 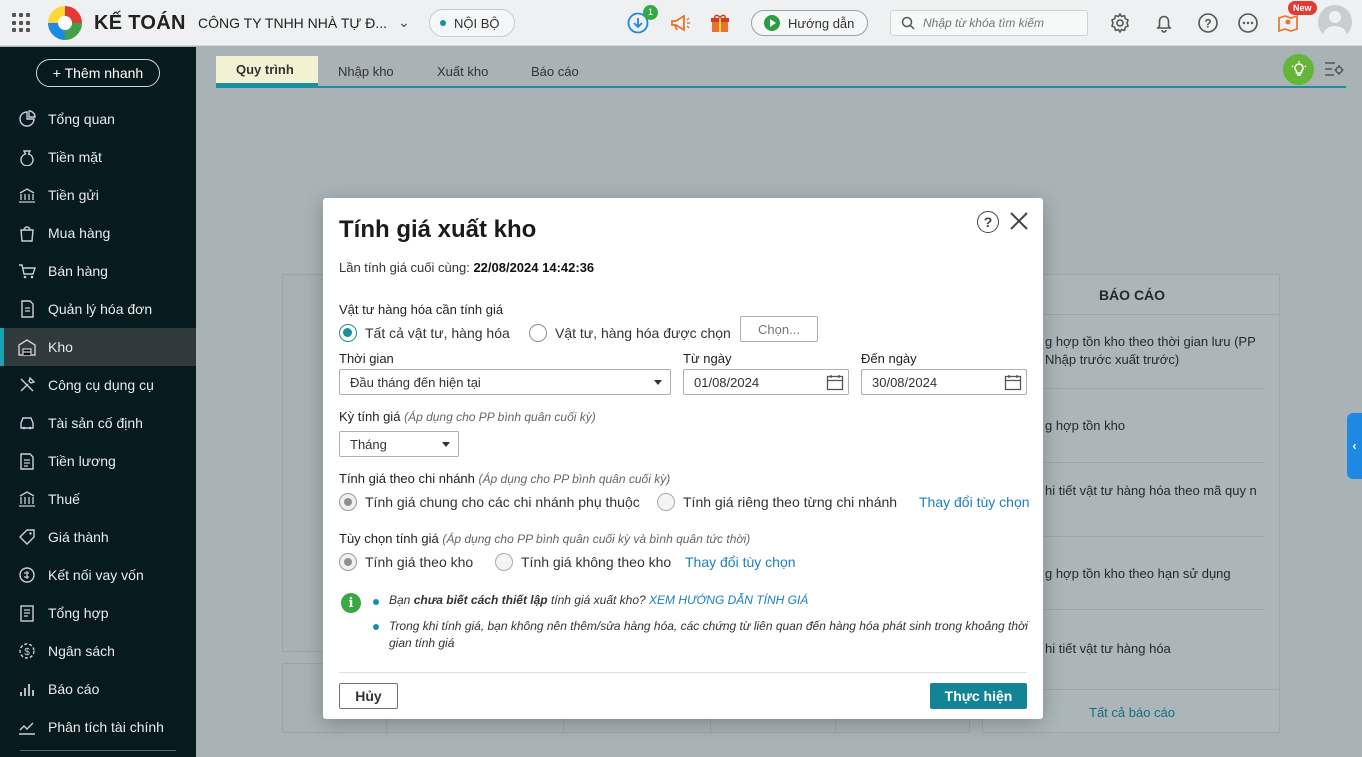 I want to click on scope-badge: NỘI BỘ, so click(x=472, y=23).